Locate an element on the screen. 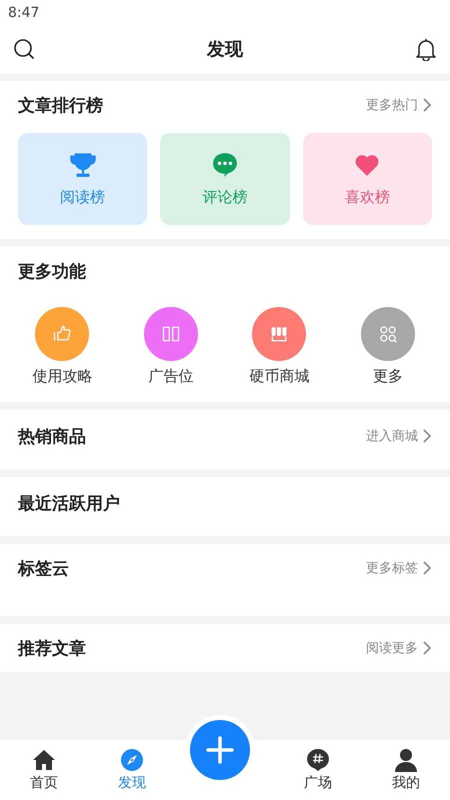 The height and width of the screenshot is (800, 450). more-link: 进入商城 is located at coordinates (399, 436).